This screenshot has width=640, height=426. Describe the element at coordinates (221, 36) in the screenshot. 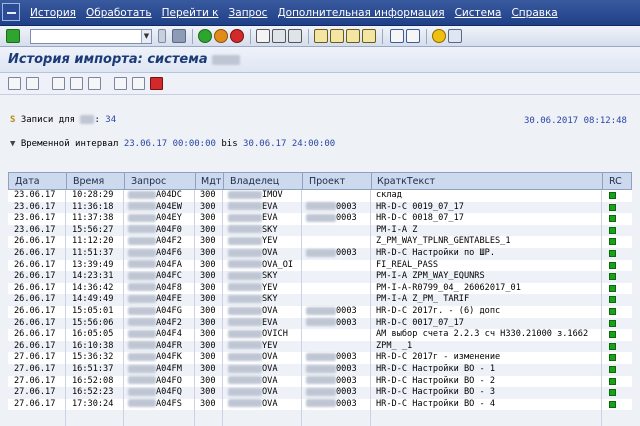

I see `exit-icon` at that location.